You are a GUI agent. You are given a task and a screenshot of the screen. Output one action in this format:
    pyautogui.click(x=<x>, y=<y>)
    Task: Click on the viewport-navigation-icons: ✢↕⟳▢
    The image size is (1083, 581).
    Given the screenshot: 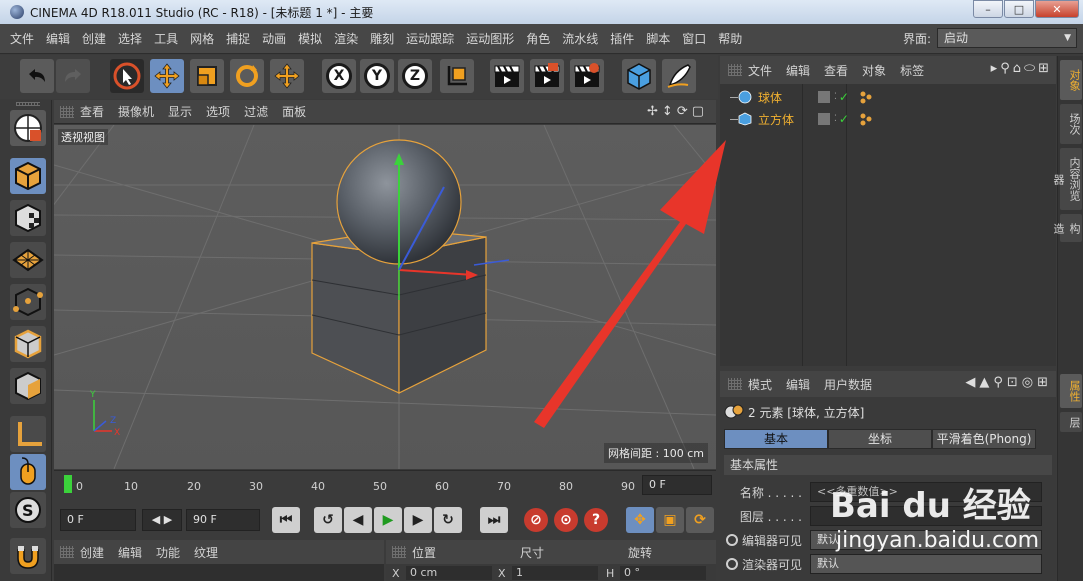 What is the action you would take?
    pyautogui.click(x=677, y=111)
    